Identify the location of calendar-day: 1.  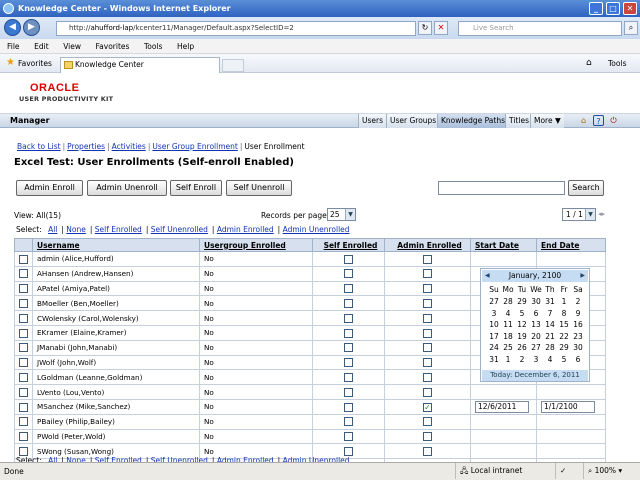
(508, 360).